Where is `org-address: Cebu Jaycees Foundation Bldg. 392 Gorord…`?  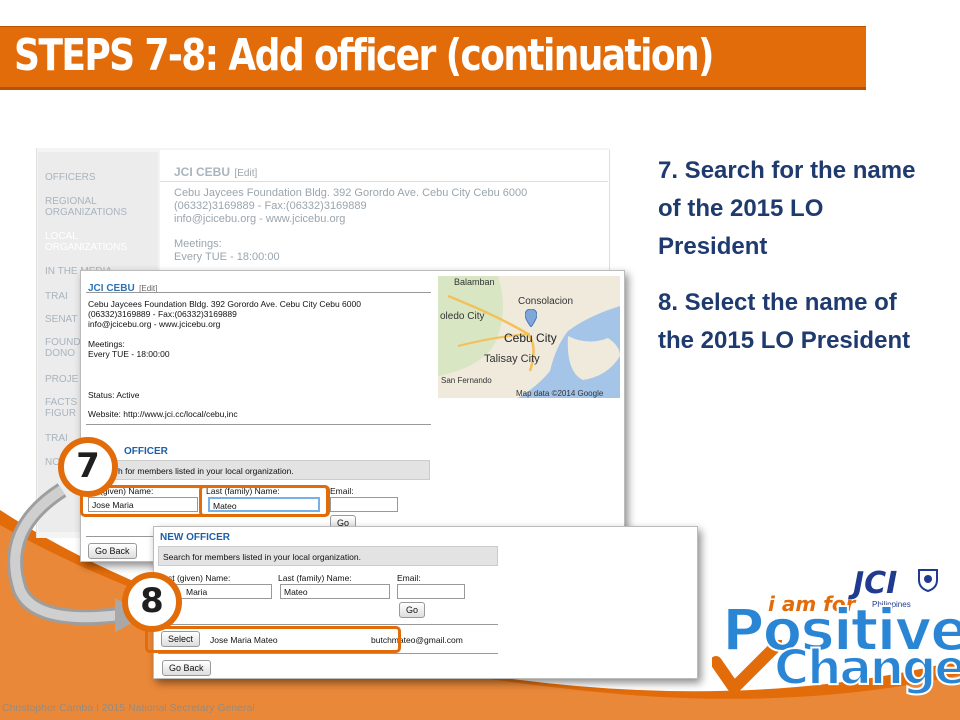
org-address: Cebu Jaycees Foundation Bldg. 392 Gorord… is located at coordinates (224, 304).